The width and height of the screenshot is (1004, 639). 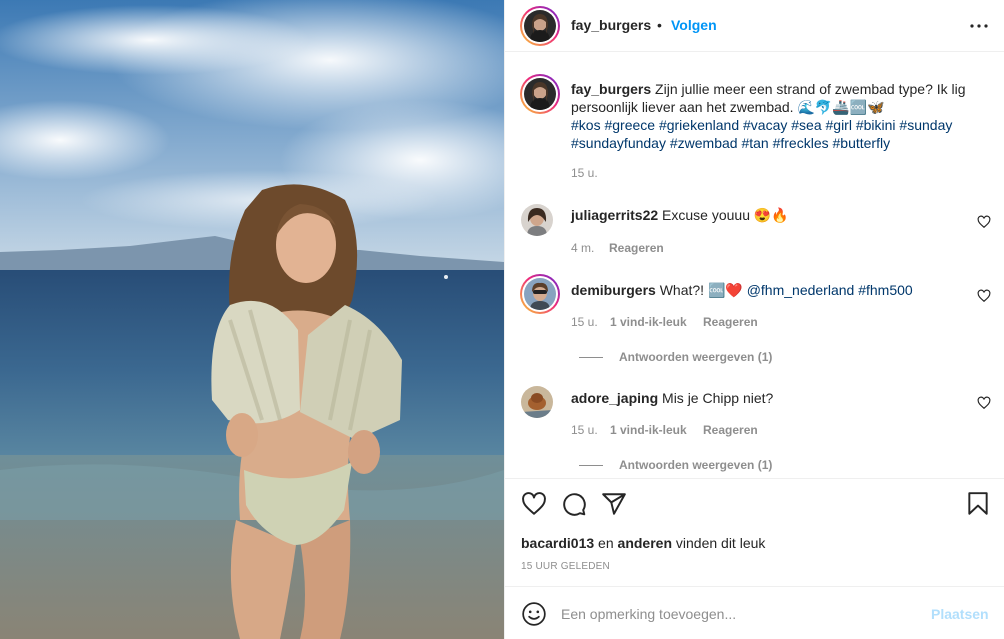 What do you see at coordinates (614, 504) in the screenshot?
I see `share-send-icon` at bounding box center [614, 504].